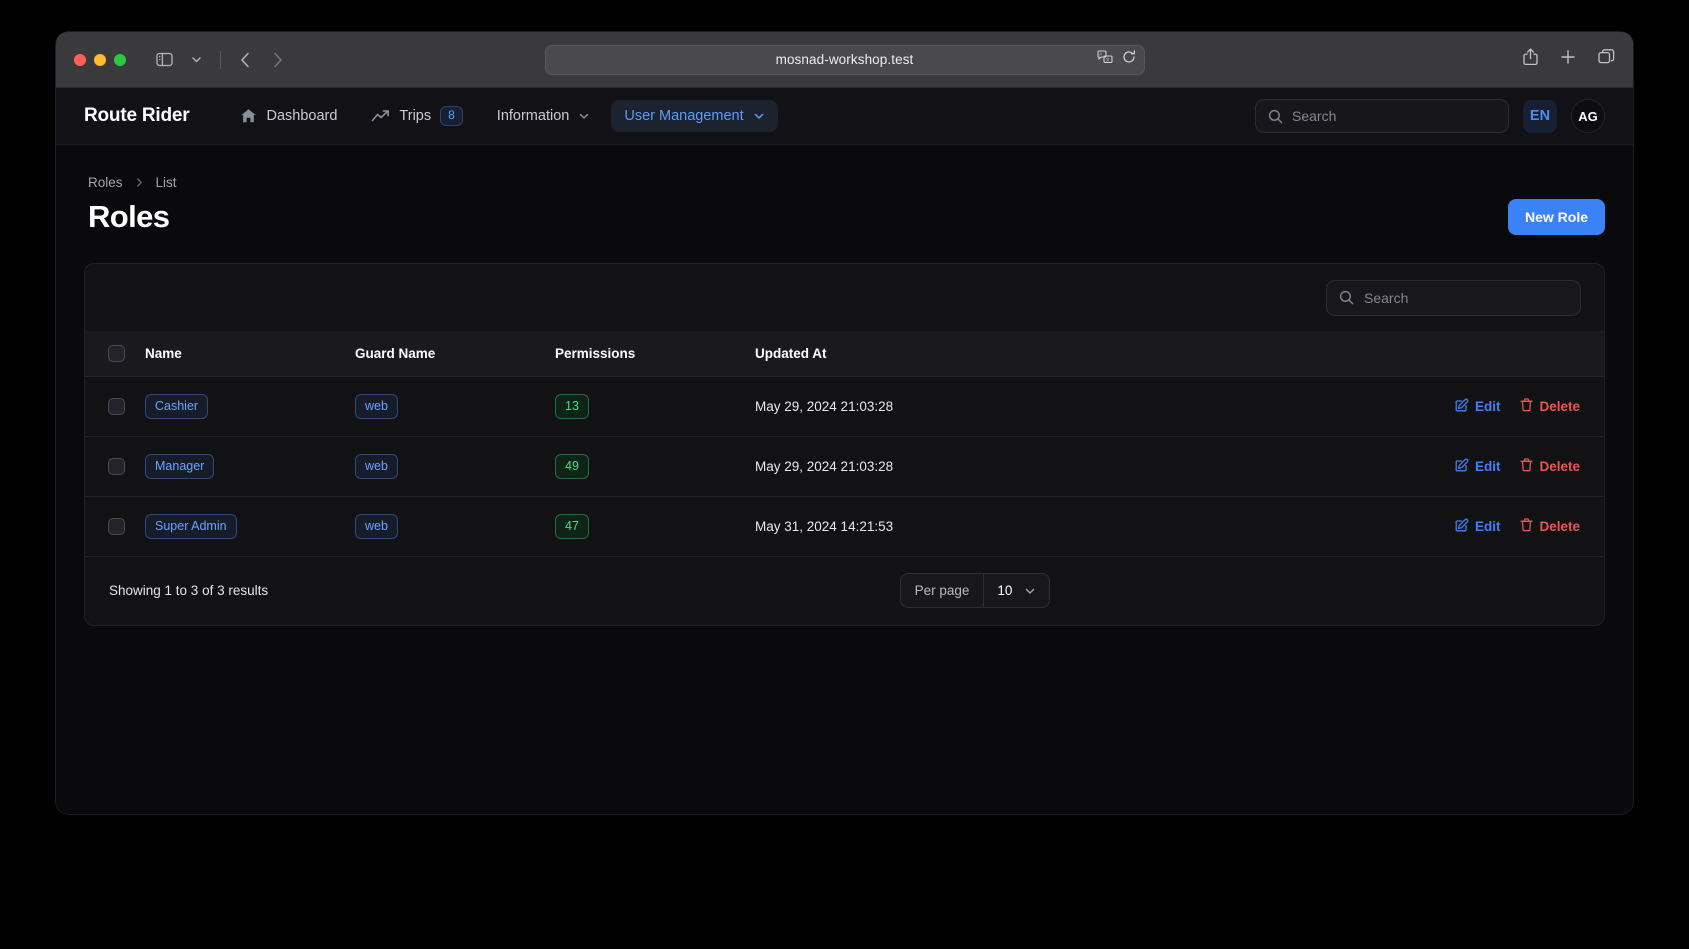 The image size is (1689, 949). What do you see at coordinates (1606, 59) in the screenshot?
I see `tab-overview-icon` at bounding box center [1606, 59].